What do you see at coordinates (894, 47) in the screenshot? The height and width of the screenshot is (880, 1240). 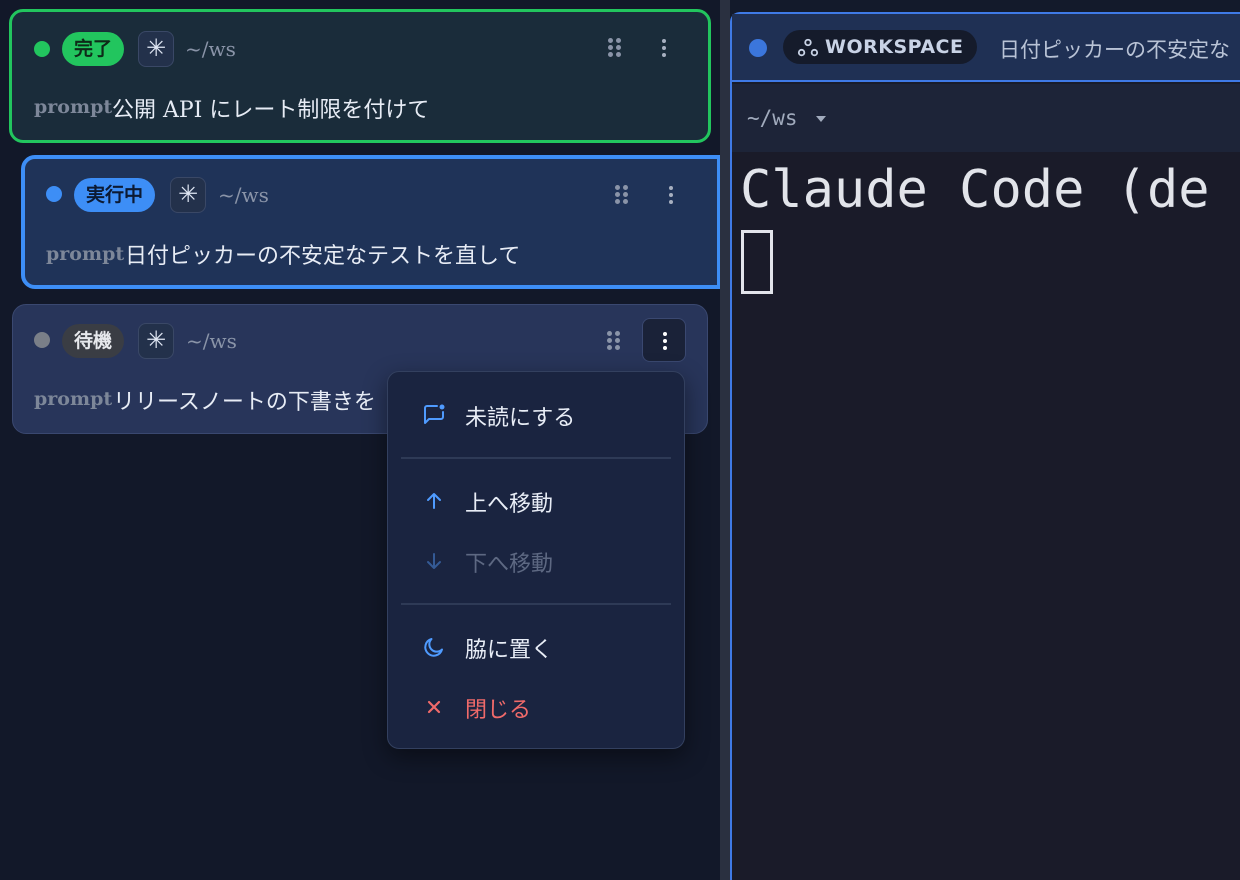 I see `workspace-label: WORKSPACE` at bounding box center [894, 47].